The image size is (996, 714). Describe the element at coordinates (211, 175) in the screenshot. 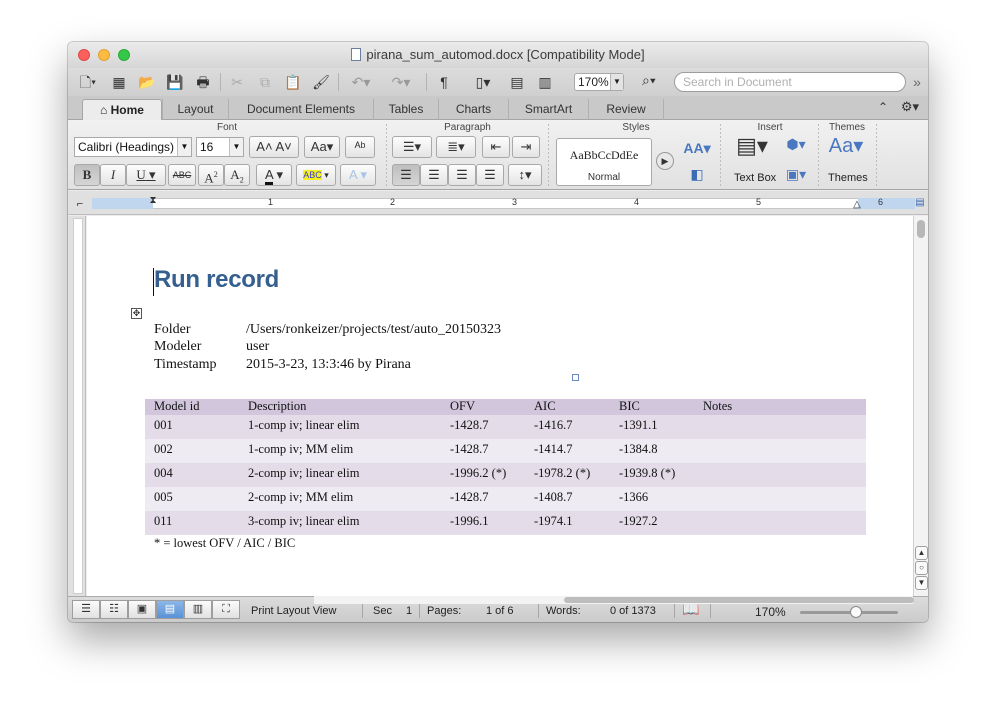

I see `superscript-button: A2` at that location.